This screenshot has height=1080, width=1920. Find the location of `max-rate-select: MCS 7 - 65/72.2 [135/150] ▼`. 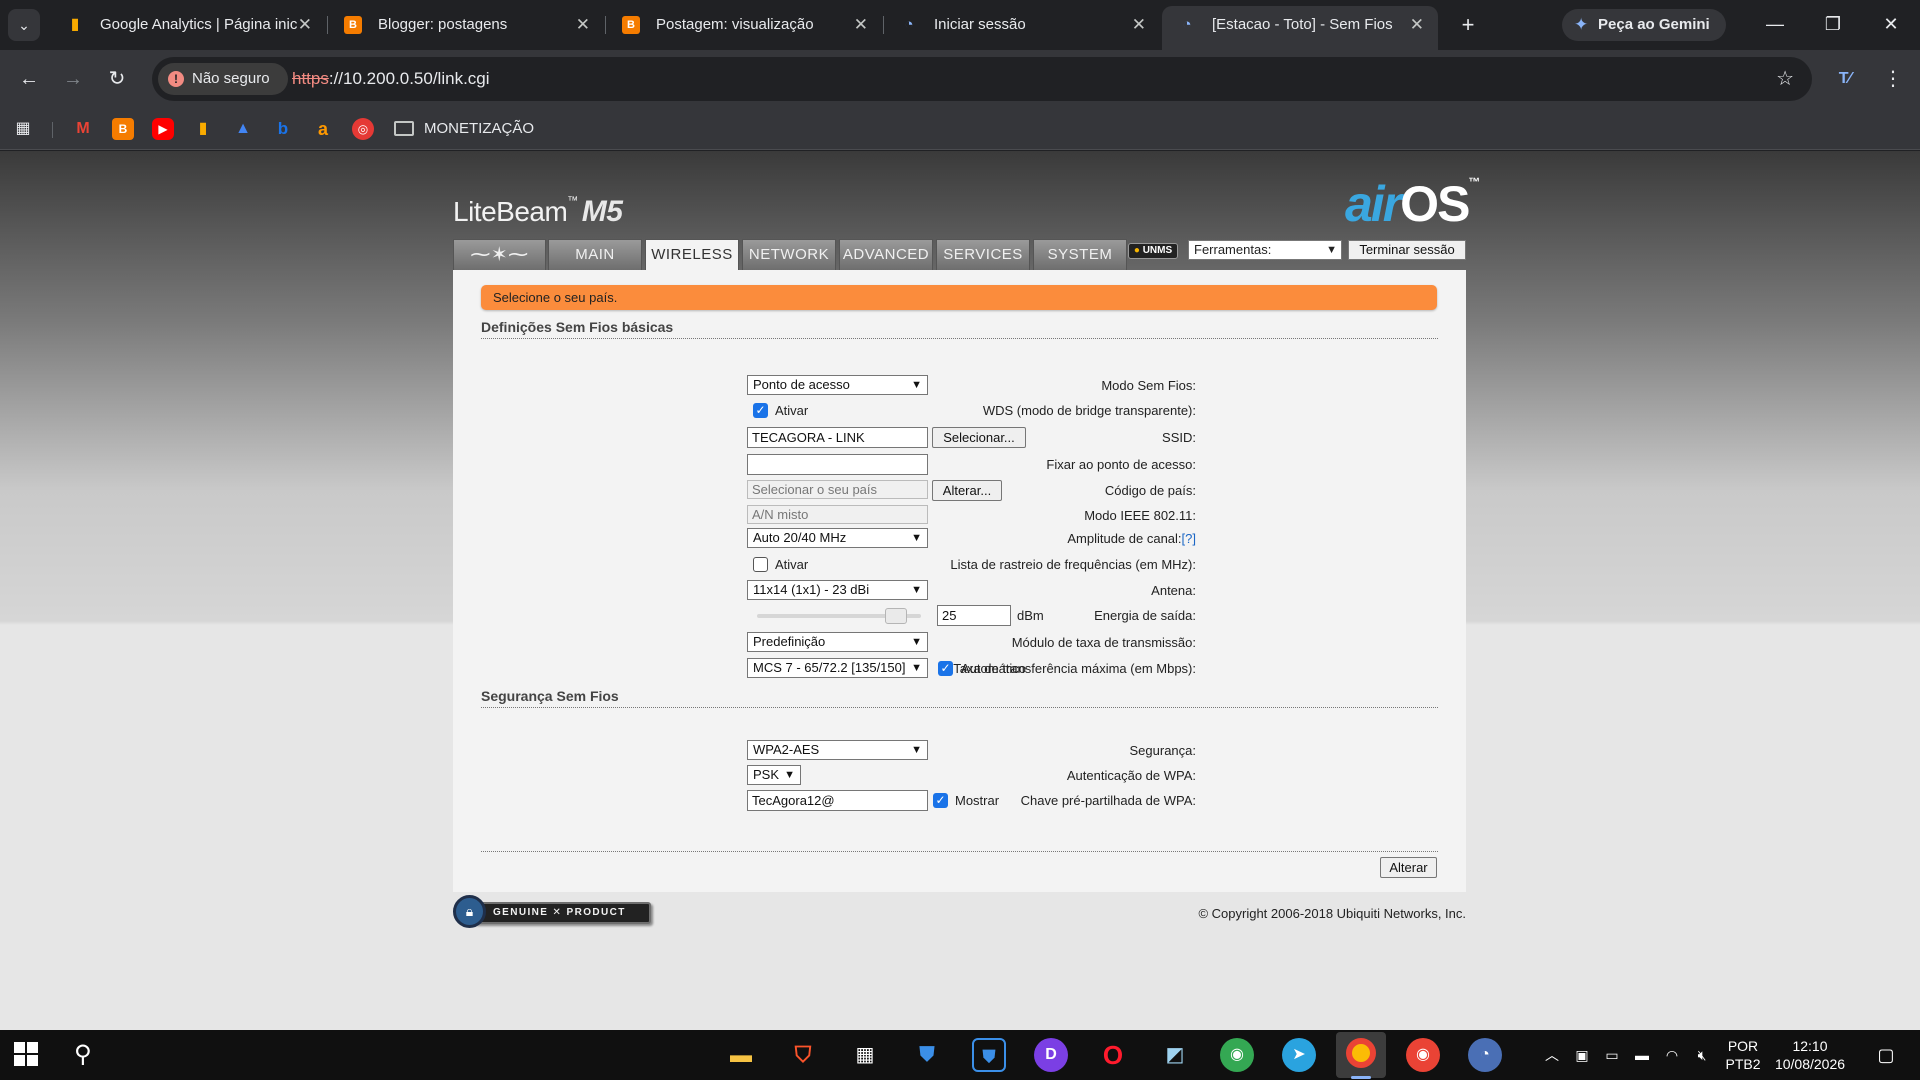

max-rate-select: MCS 7 - 65/72.2 [135/150] ▼ is located at coordinates (837, 668).